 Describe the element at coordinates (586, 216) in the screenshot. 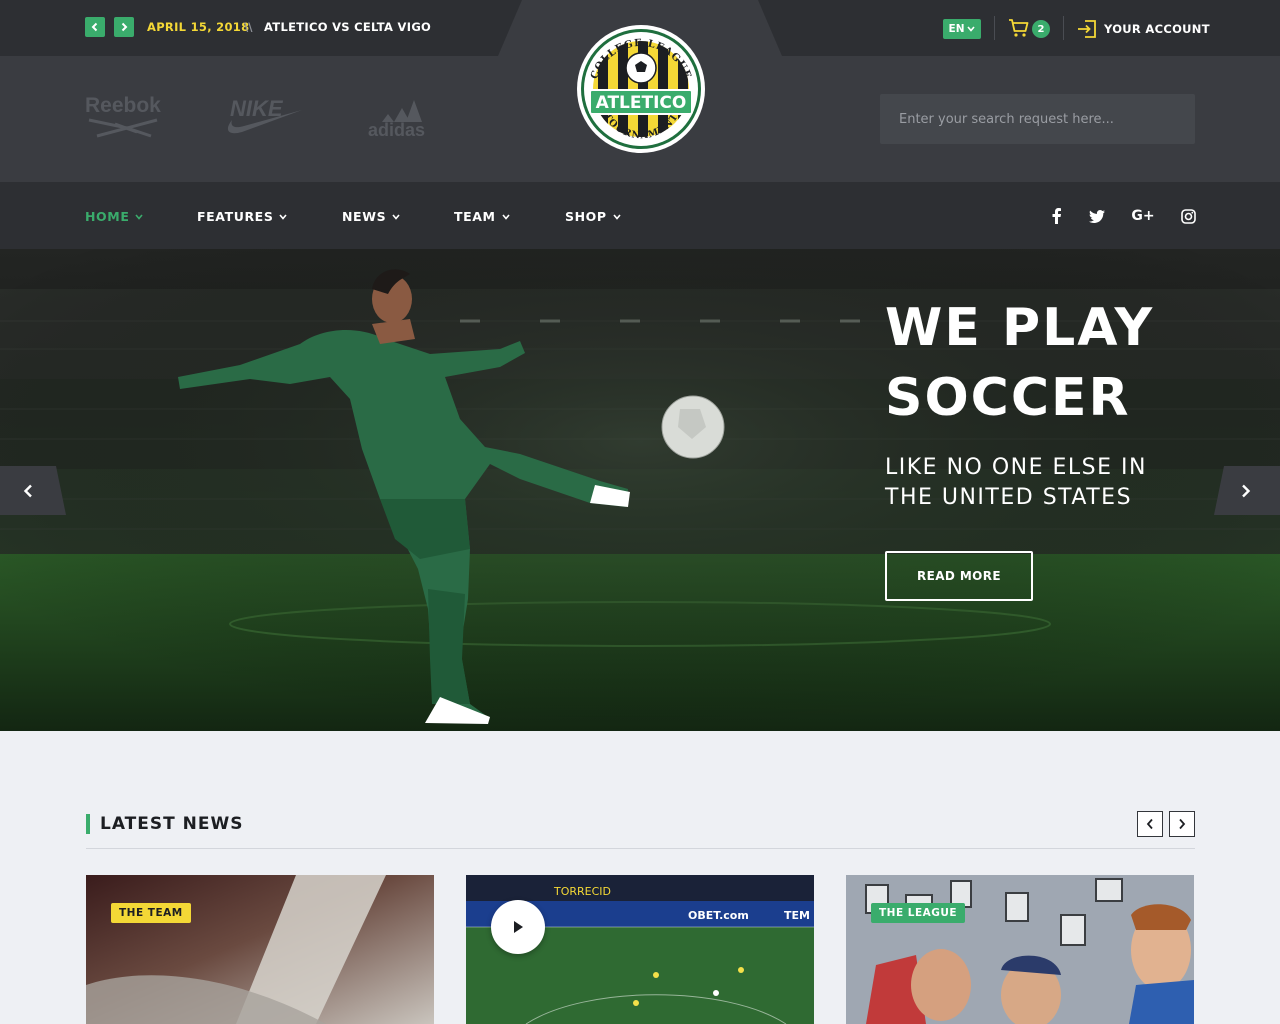

I see `nav-item-label: SHOP` at that location.